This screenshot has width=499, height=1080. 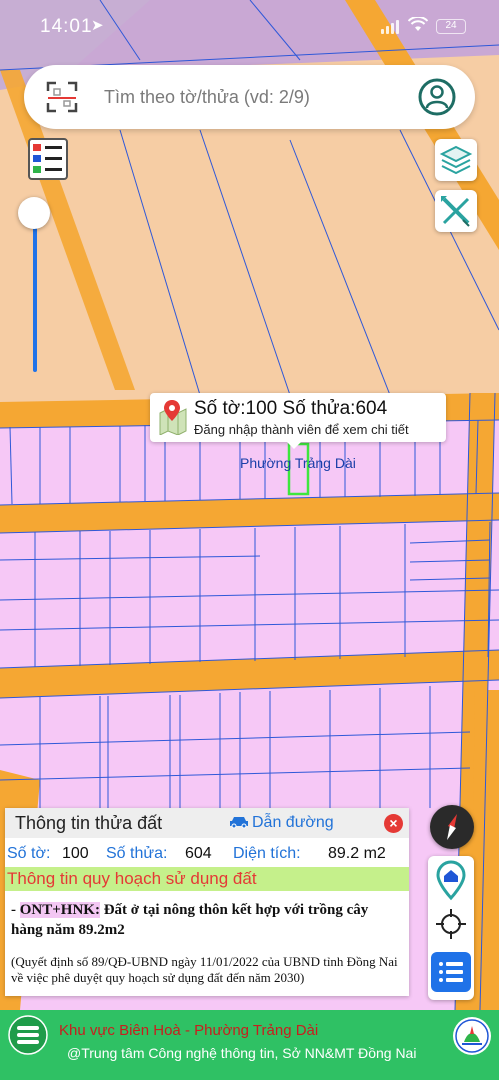 What do you see at coordinates (393, 823) in the screenshot?
I see `close-icon: ×` at bounding box center [393, 823].